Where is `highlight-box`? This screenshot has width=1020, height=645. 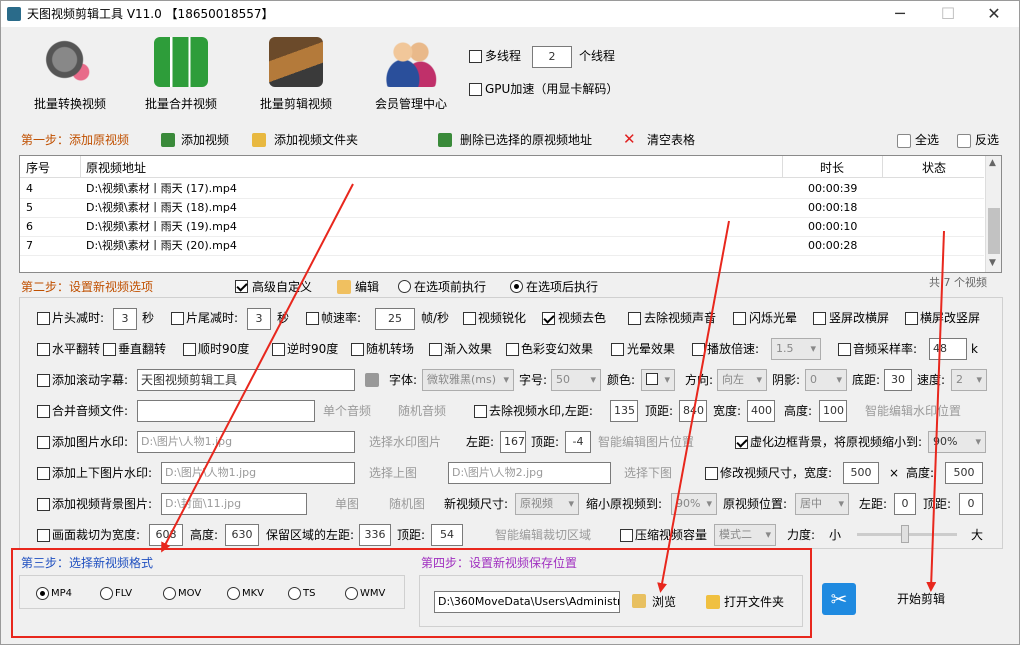
highlight-box is located at coordinates (411, 593).